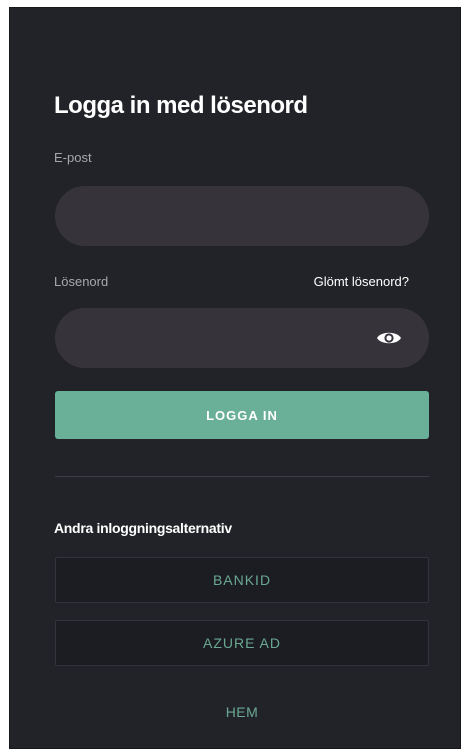  I want to click on login-button: LOGGA IN, so click(242, 415).